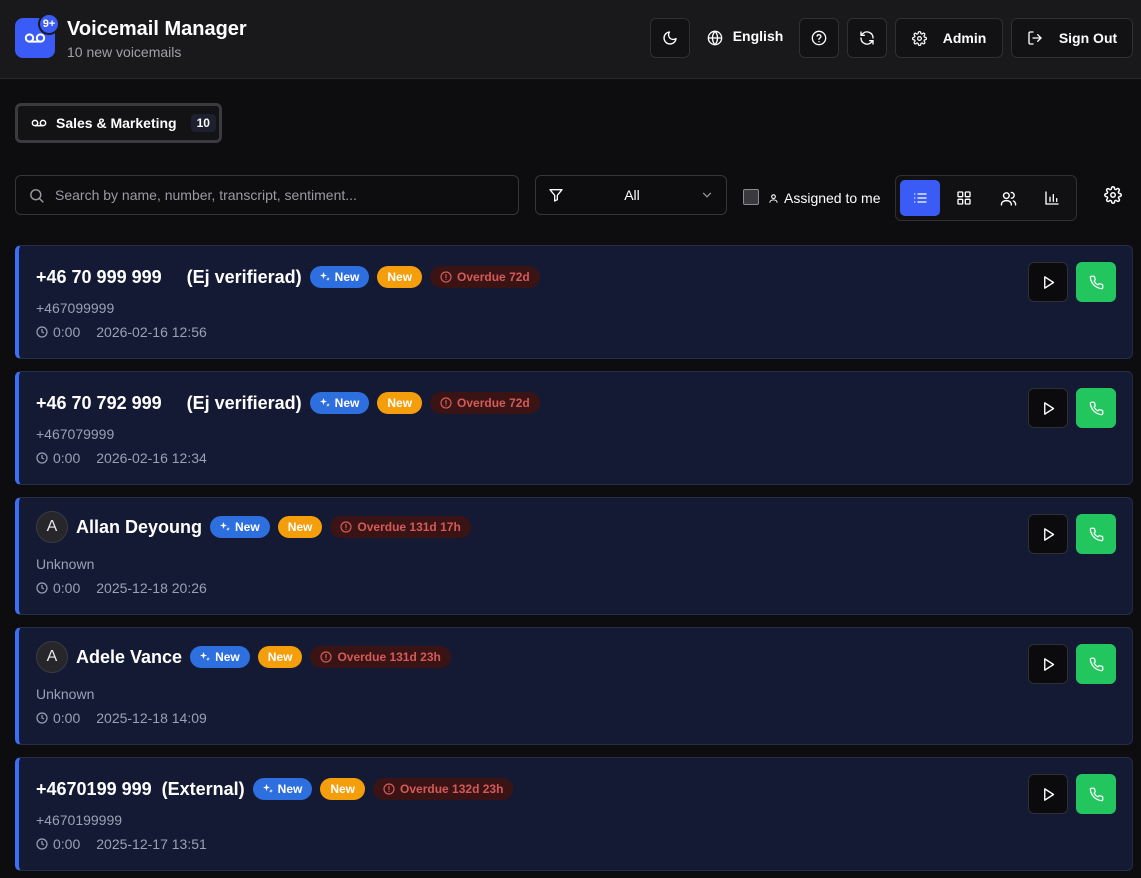 The width and height of the screenshot is (1141, 878). What do you see at coordinates (556, 195) in the screenshot?
I see `filter-icon` at bounding box center [556, 195].